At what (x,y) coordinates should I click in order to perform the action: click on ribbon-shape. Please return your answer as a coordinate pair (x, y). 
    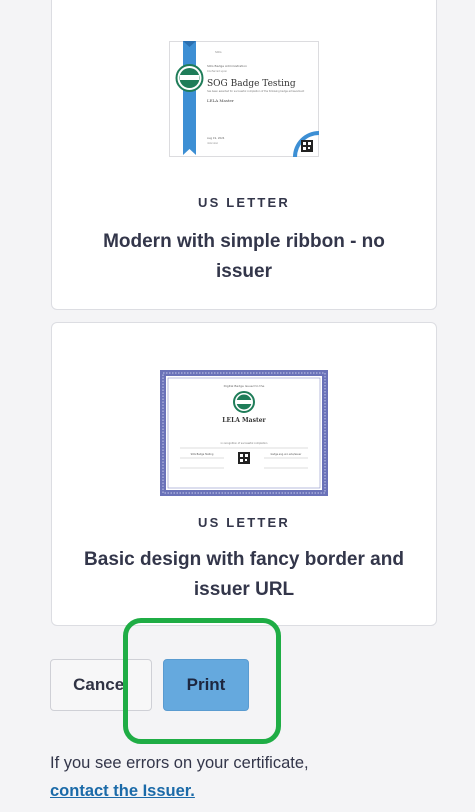
    Looking at the image, I should click on (189, 98).